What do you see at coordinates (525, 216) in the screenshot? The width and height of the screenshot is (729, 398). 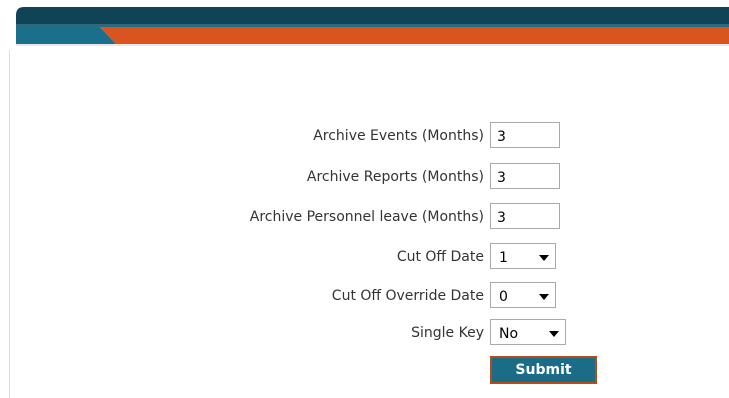 I see `archive-personnel-leave-input` at bounding box center [525, 216].